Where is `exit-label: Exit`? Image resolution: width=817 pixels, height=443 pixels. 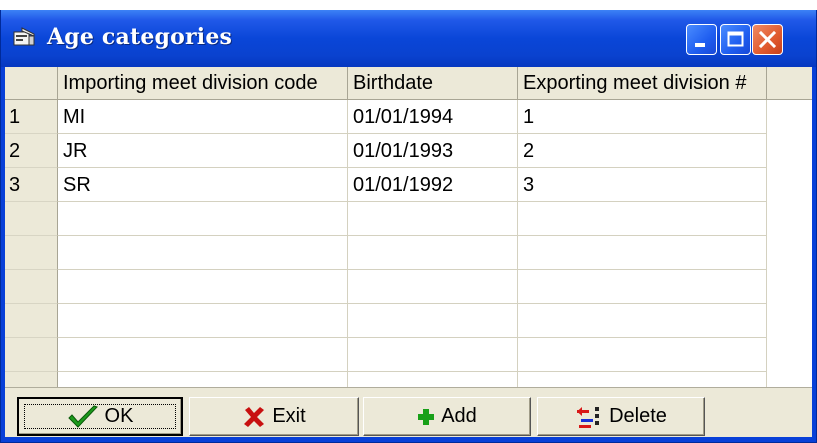
exit-label: Exit is located at coordinates (289, 416).